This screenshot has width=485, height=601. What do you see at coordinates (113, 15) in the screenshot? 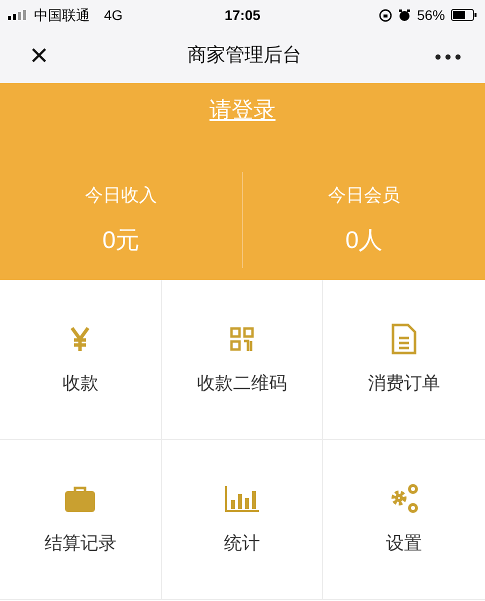
I see `network-type: 4G` at bounding box center [113, 15].